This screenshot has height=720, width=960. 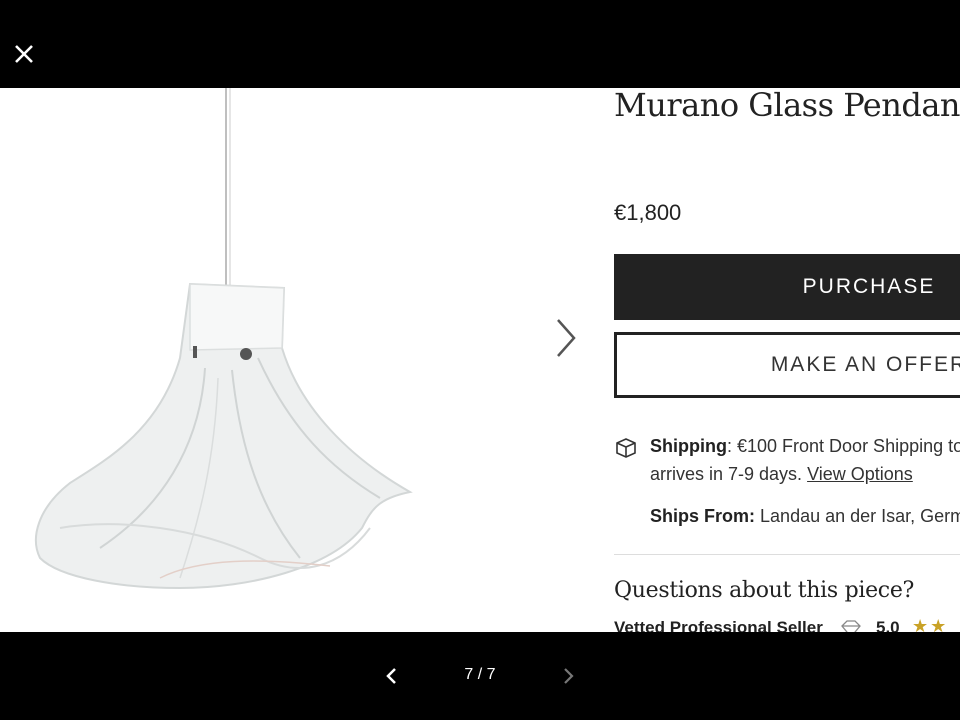 What do you see at coordinates (718, 625) in the screenshot?
I see `seller-label: Vetted Professional Seller` at bounding box center [718, 625].